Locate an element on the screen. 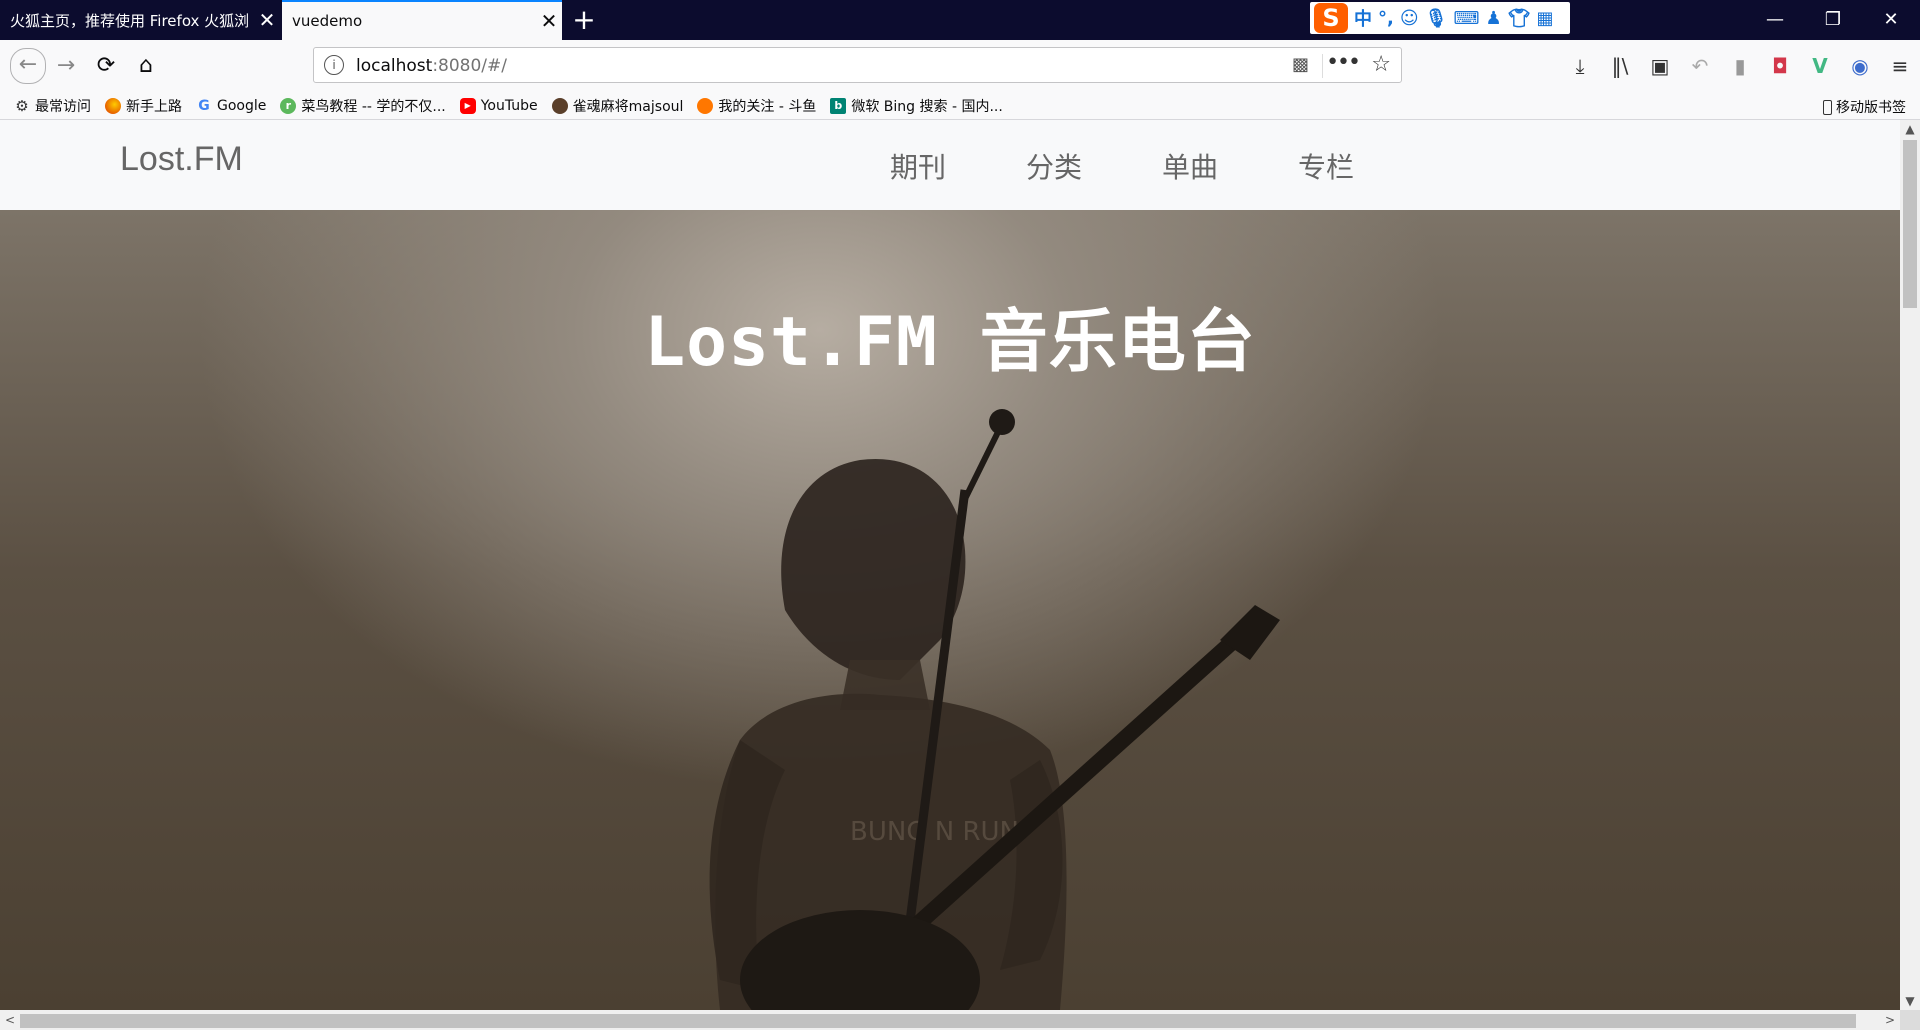  tab-firefox-home: 火狐主页，推荐使用 Firefox 火狐浏 ✕ is located at coordinates (140, 20).